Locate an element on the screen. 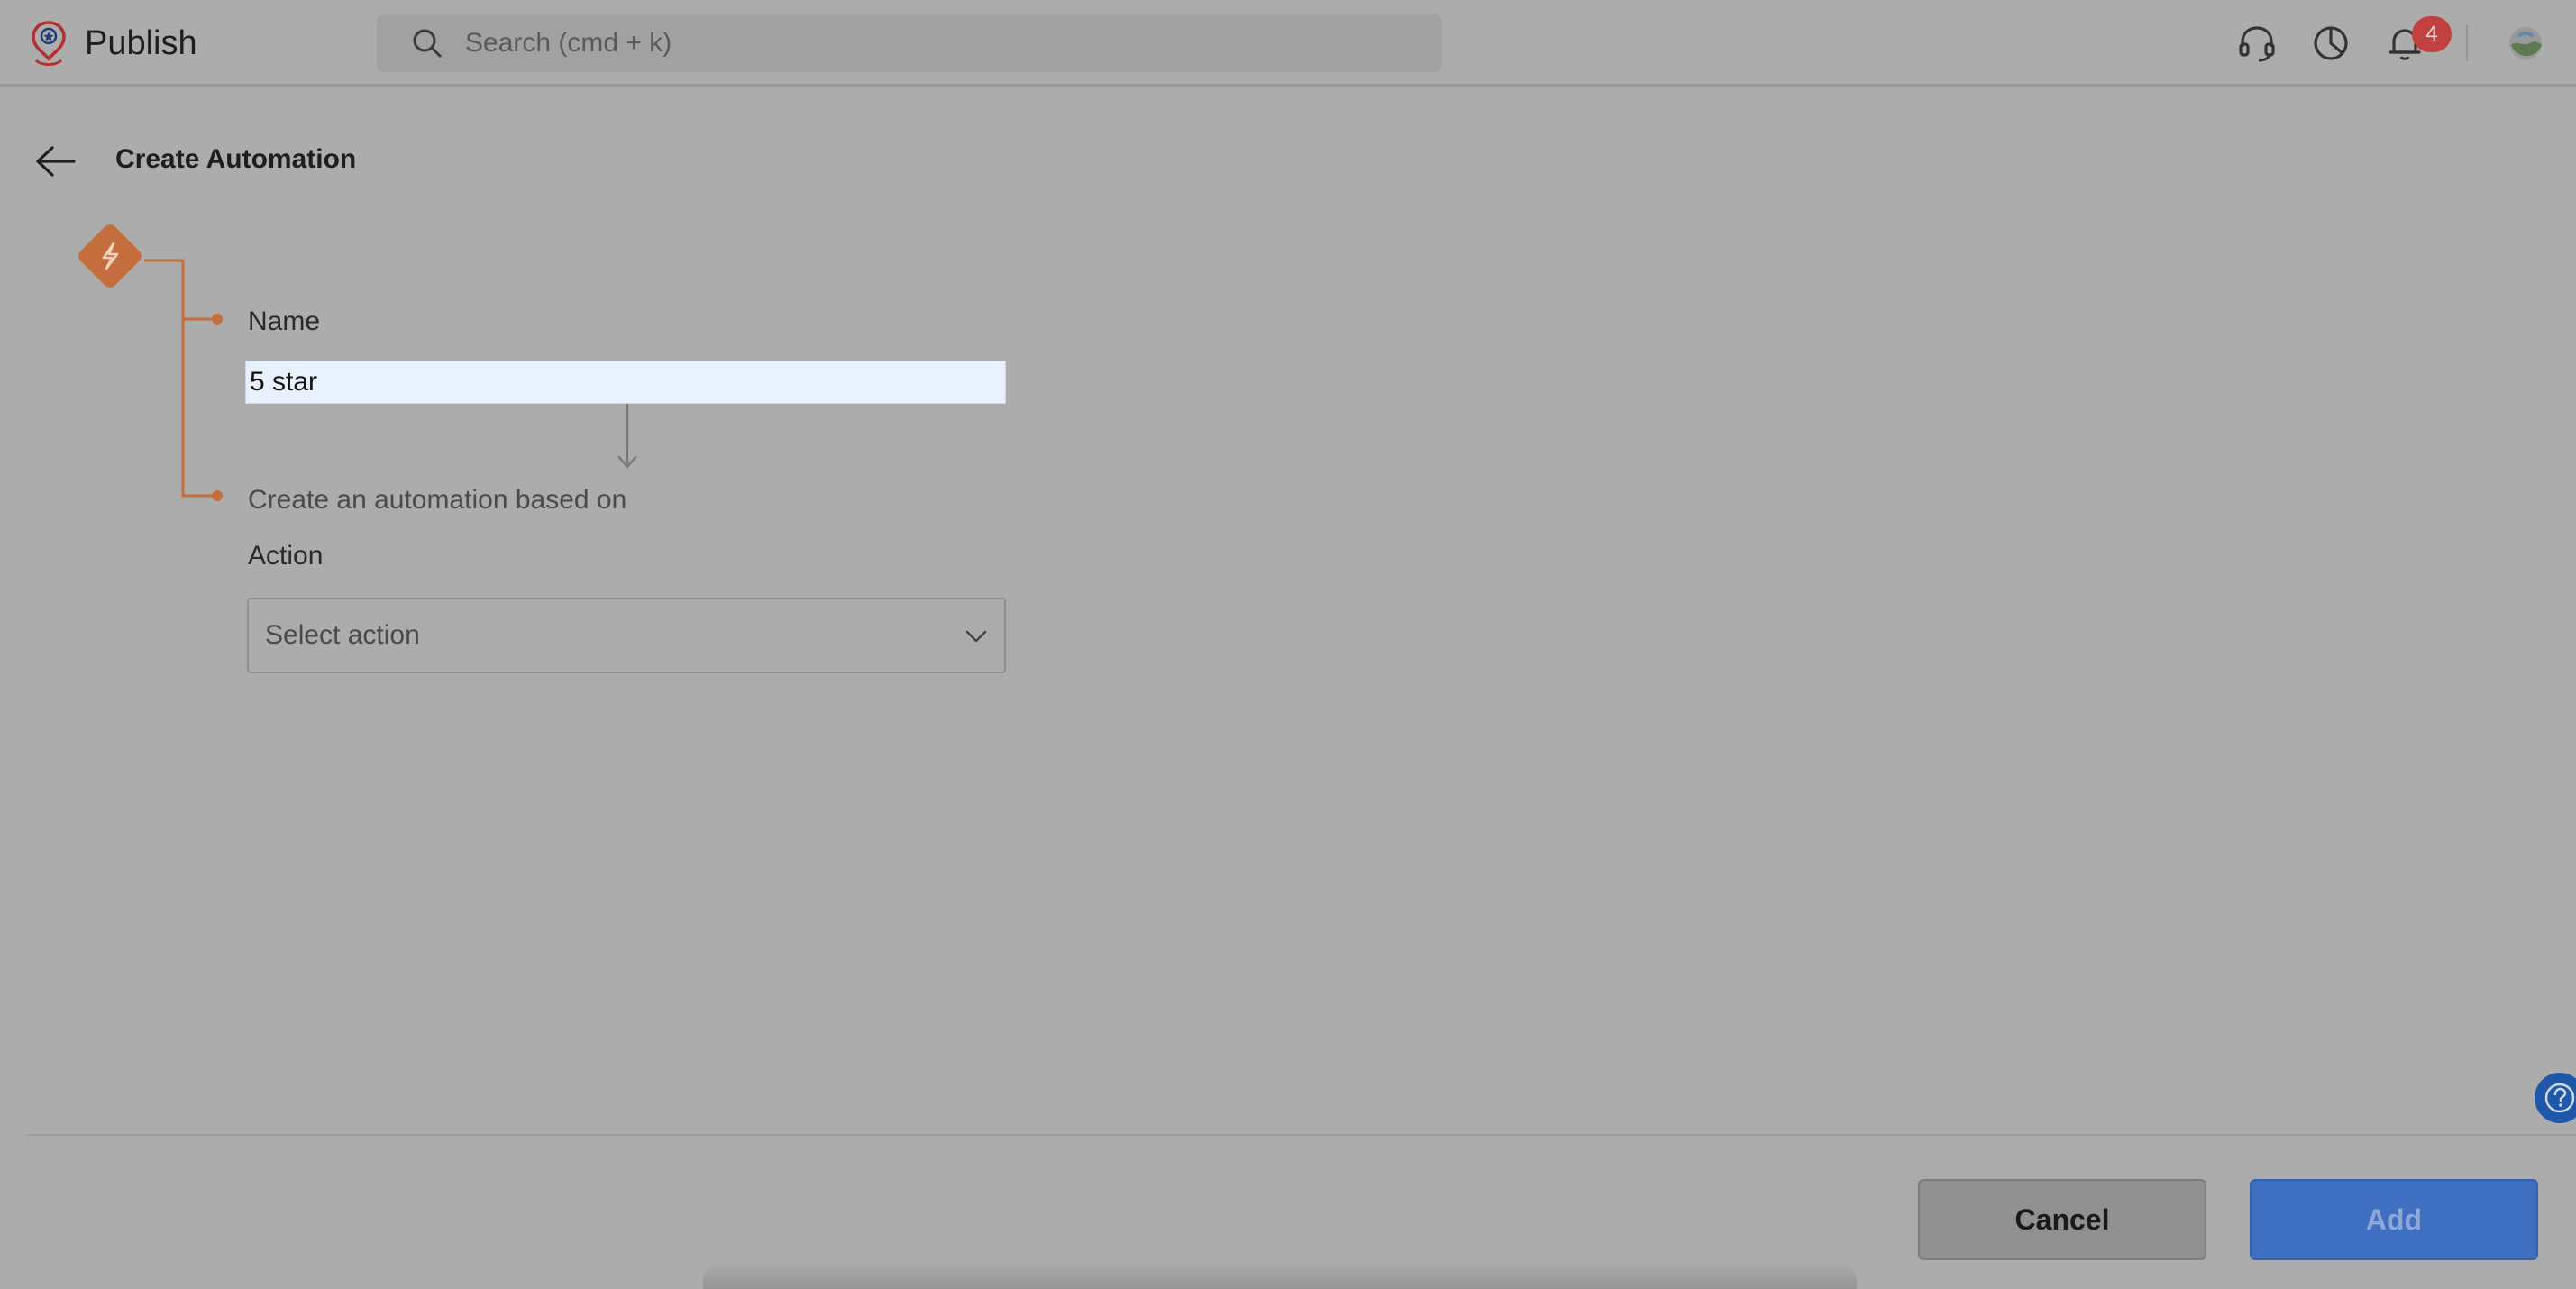  top-bar: Publish 4 is located at coordinates (1288, 43).